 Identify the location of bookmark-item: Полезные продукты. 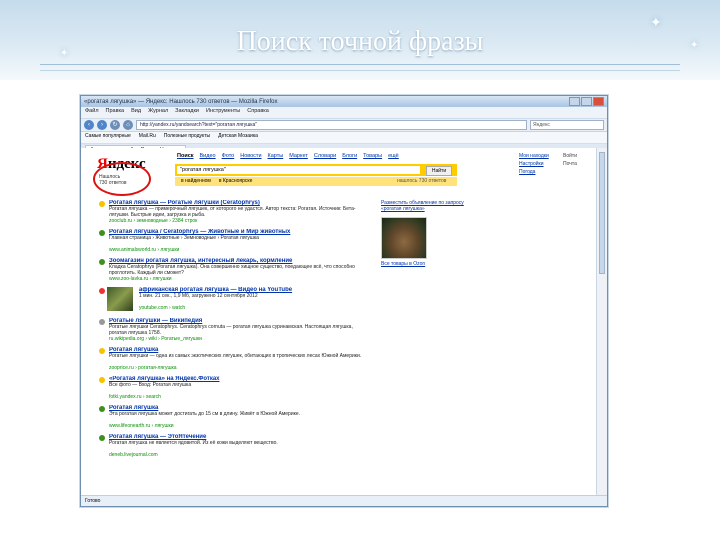
(187, 137).